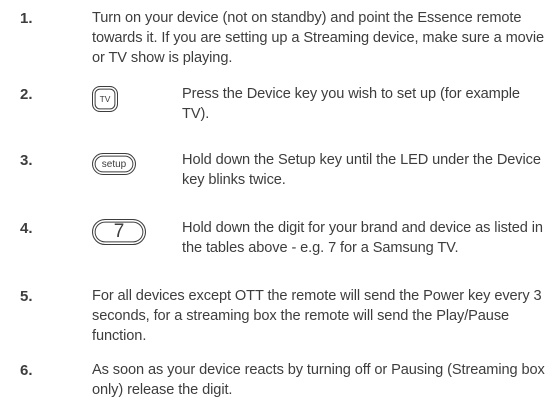  I want to click on tv-key-label: TV, so click(105, 99).